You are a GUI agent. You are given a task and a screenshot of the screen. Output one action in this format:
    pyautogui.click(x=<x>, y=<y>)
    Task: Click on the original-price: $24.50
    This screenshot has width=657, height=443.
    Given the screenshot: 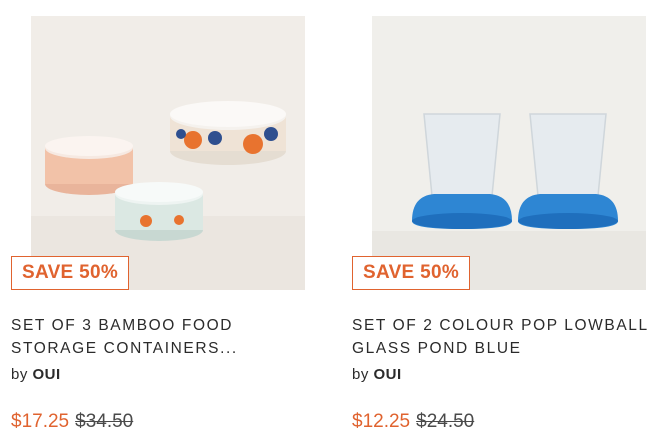 What is the action you would take?
    pyautogui.click(x=445, y=421)
    